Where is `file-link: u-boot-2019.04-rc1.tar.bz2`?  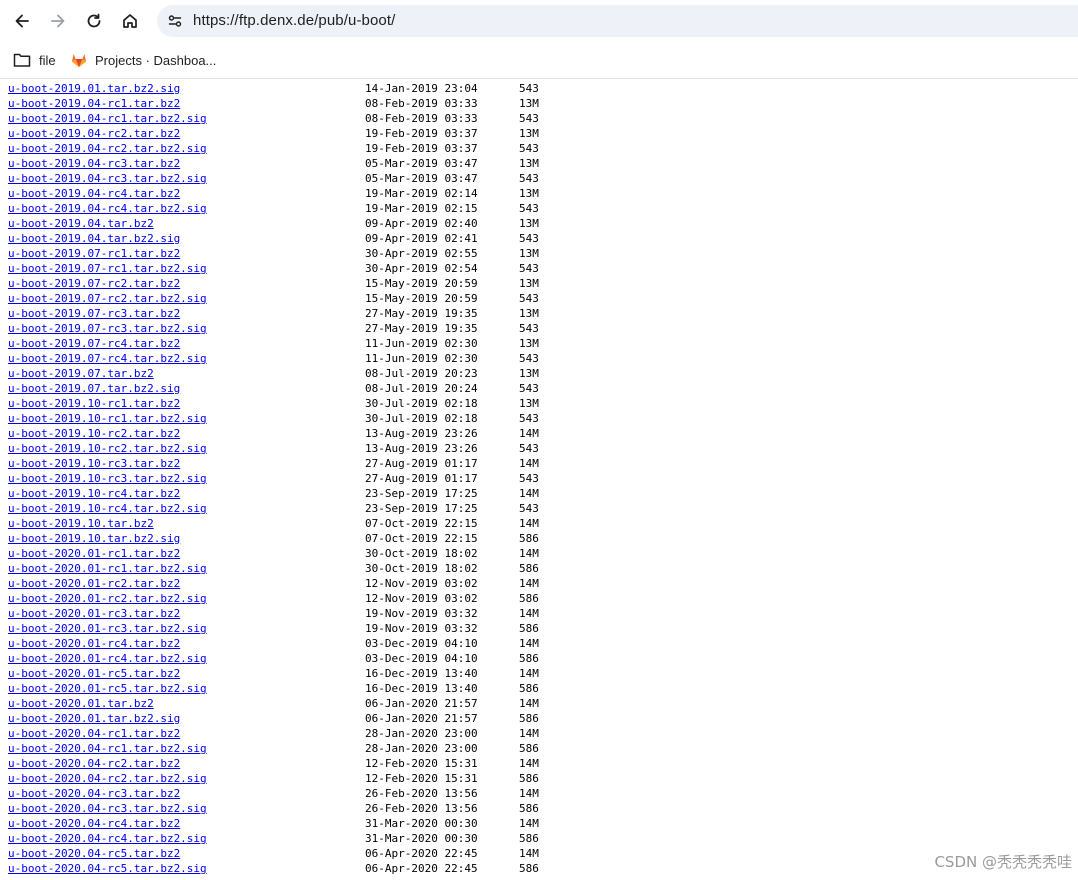 file-link: u-boot-2019.04-rc1.tar.bz2 is located at coordinates (94, 103).